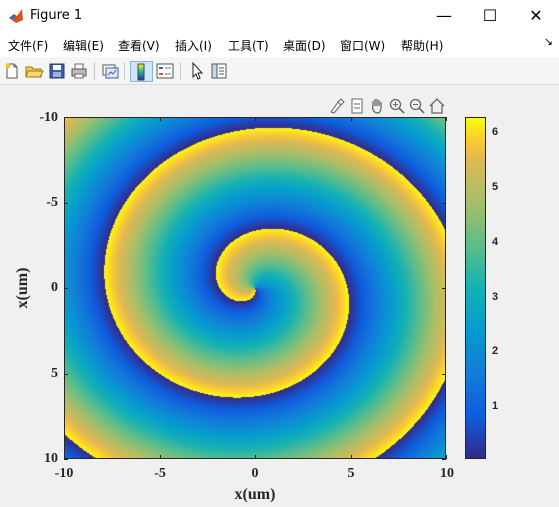 This screenshot has width=559, height=507. Describe the element at coordinates (54, 373) in the screenshot. I see `y-tick-label: 5` at that location.